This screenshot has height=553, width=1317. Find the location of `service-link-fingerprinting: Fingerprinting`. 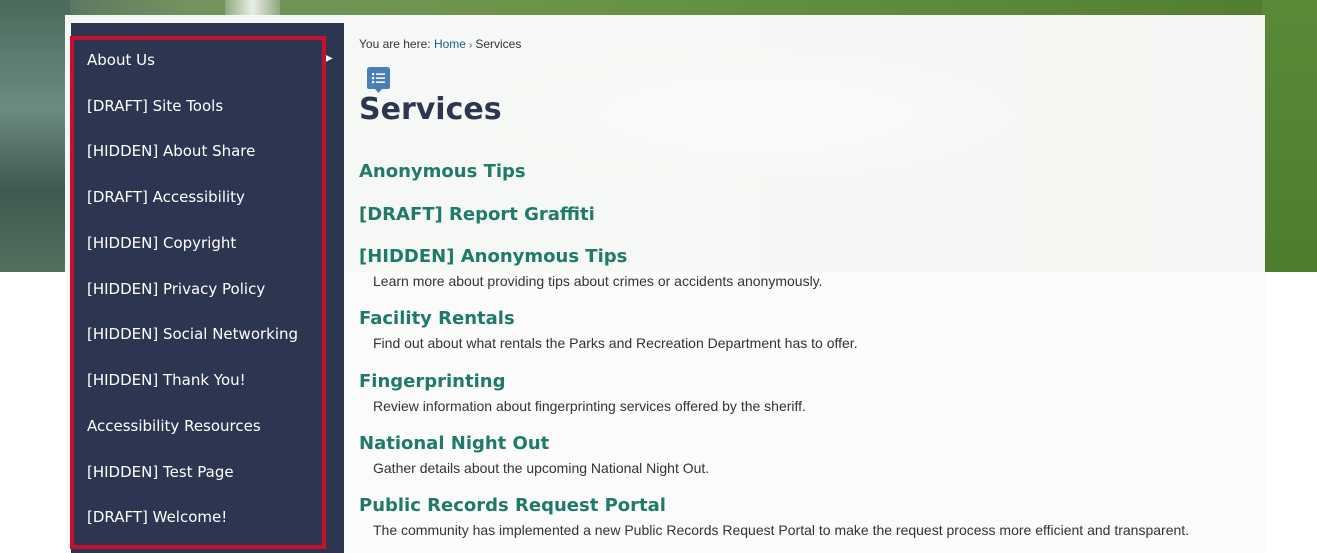

service-link-fingerprinting: Fingerprinting is located at coordinates (432, 382).